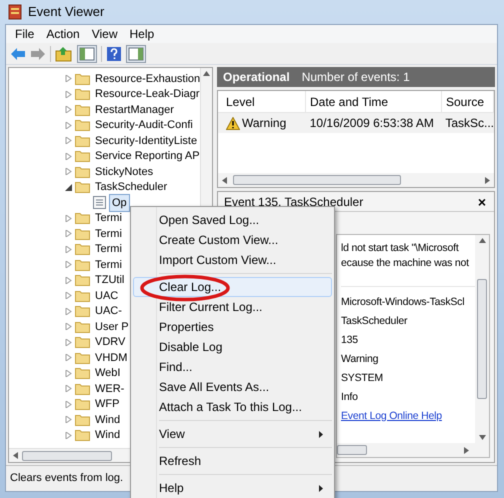 This screenshot has height=498, width=504. What do you see at coordinates (18, 53) in the screenshot?
I see `back-icon` at bounding box center [18, 53].